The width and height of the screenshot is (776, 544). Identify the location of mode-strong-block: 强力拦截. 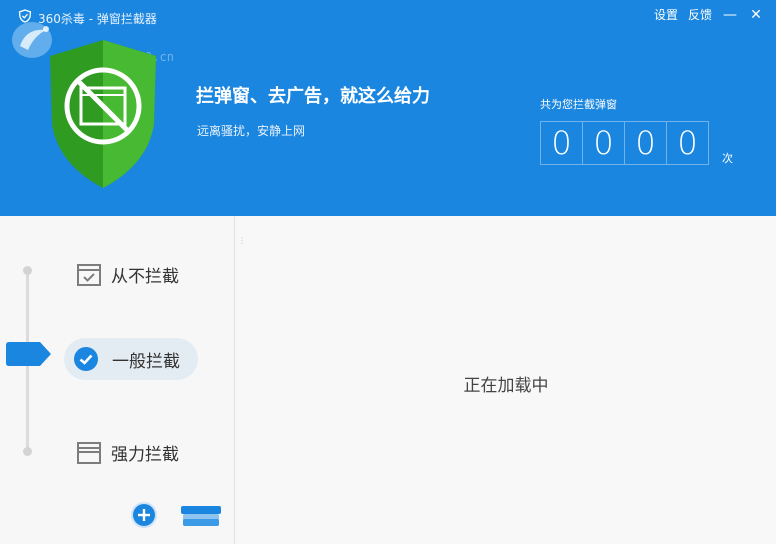
(128, 452).